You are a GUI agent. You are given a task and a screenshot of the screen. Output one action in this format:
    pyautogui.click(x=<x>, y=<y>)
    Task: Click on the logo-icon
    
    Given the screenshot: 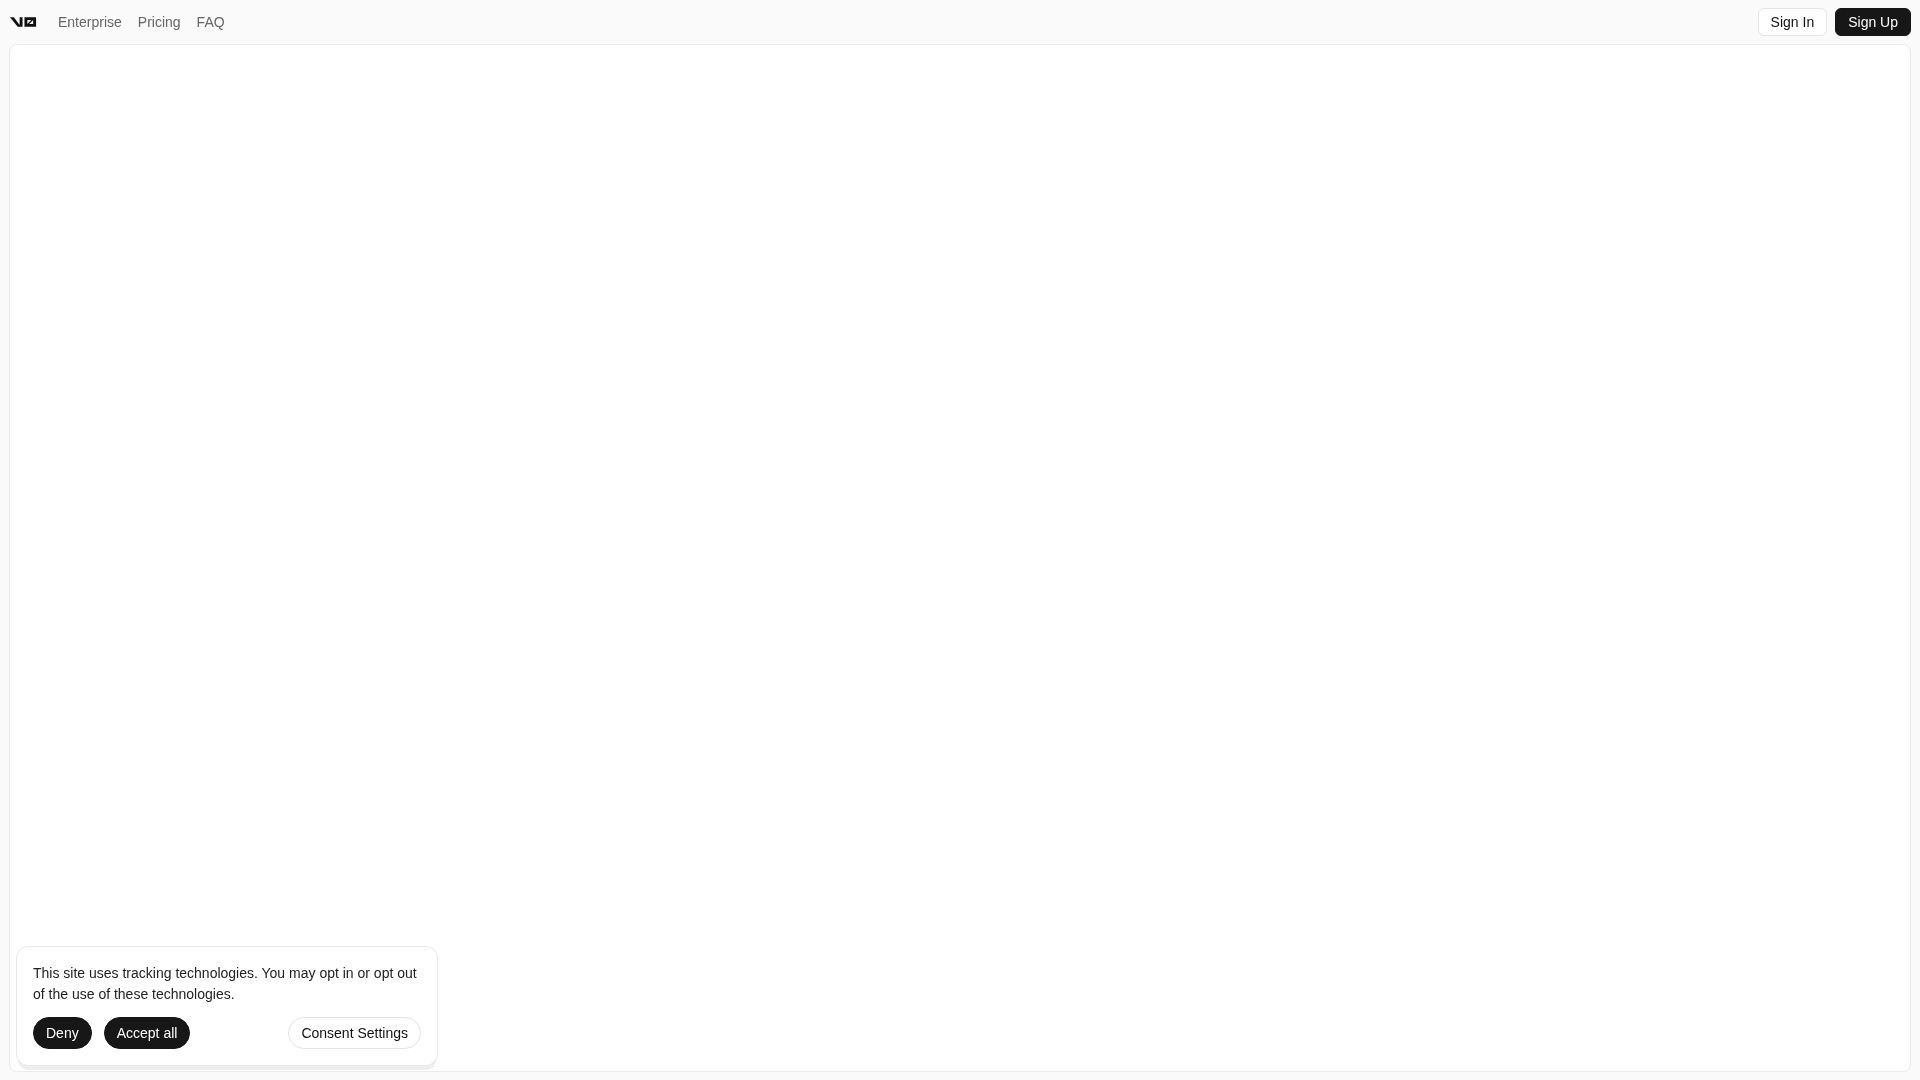 What is the action you would take?
    pyautogui.click(x=23, y=22)
    